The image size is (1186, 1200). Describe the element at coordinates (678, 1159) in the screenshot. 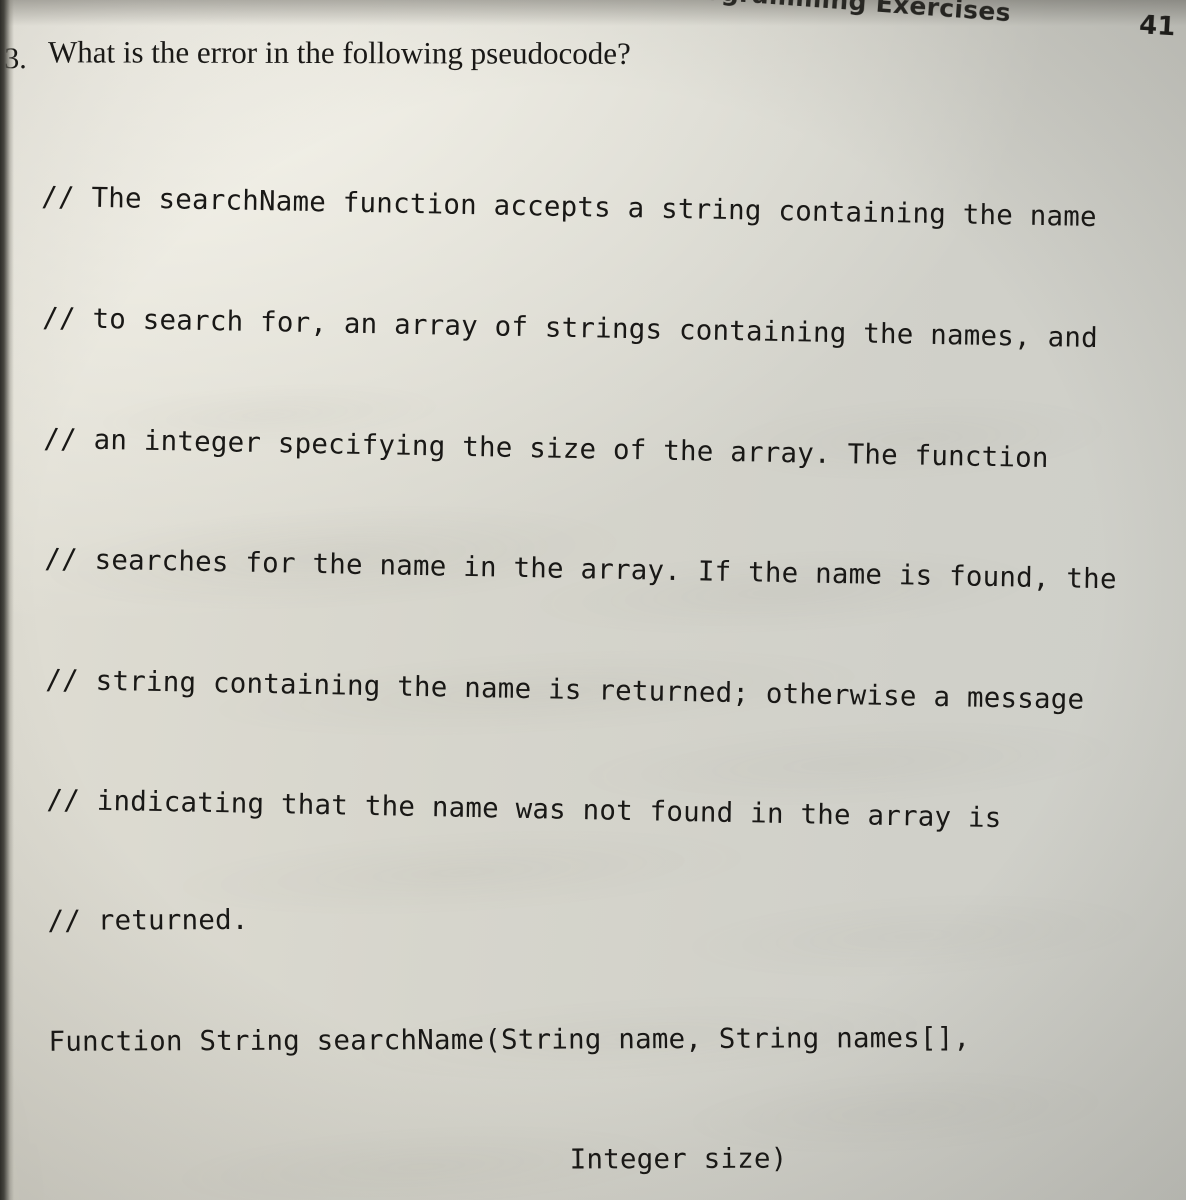

I see `code-signature-continuation: Integer size)` at that location.